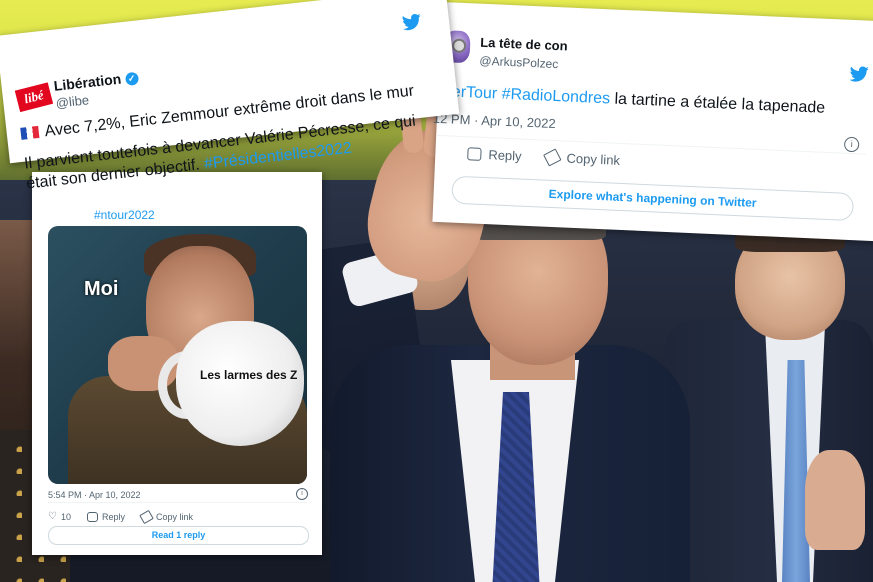 This screenshot has width=873, height=582. Describe the element at coordinates (178, 535) in the screenshot. I see `read-replies-button: Read 1 reply` at that location.